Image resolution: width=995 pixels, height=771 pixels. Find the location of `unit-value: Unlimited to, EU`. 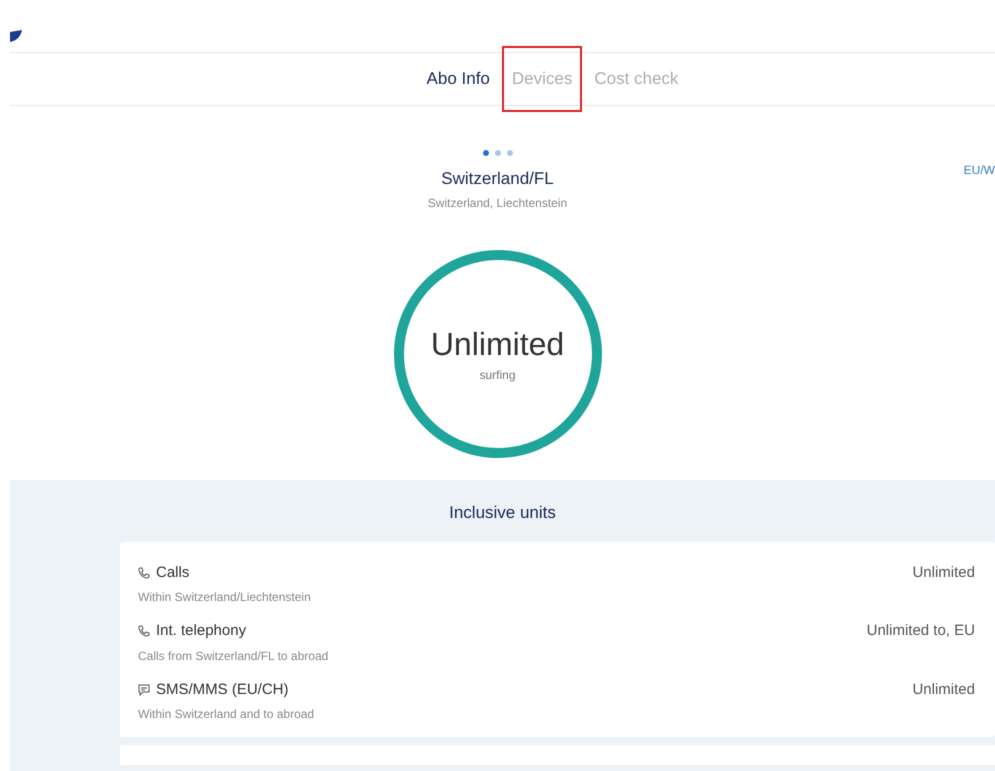

unit-value: Unlimited to, EU is located at coordinates (920, 631).